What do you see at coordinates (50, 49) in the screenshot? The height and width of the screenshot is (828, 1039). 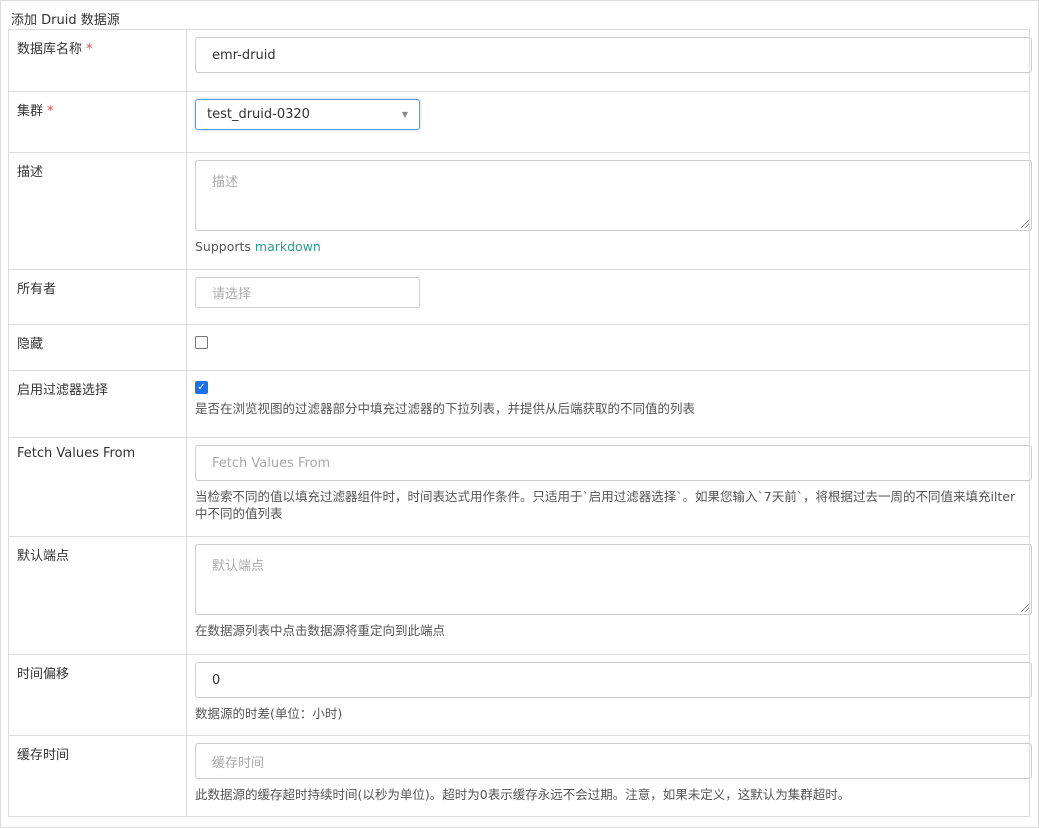 I see `name-label: 数据库名称` at bounding box center [50, 49].